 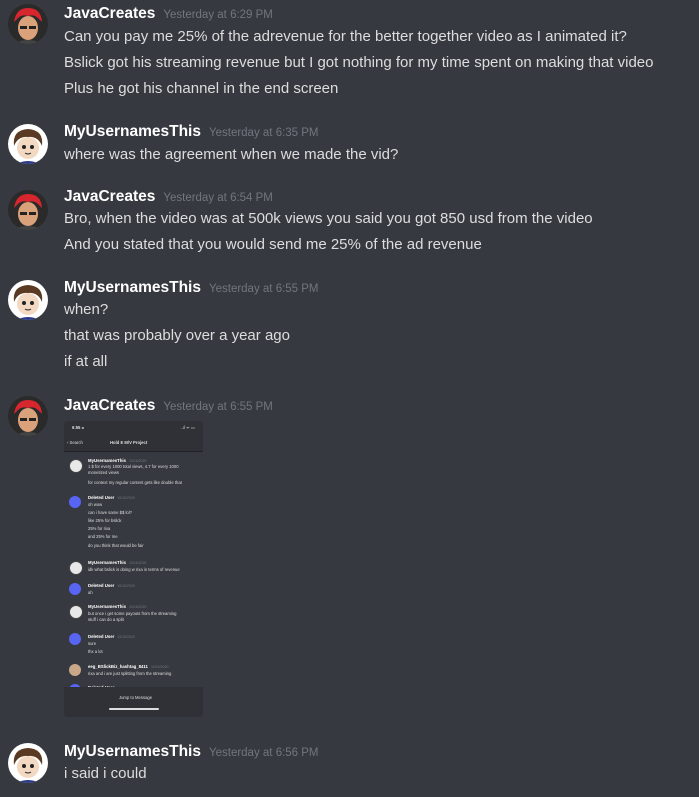 I want to click on message-author: MyUsernamesThis Yesterday at 6:35 PM, so click(x=191, y=132).